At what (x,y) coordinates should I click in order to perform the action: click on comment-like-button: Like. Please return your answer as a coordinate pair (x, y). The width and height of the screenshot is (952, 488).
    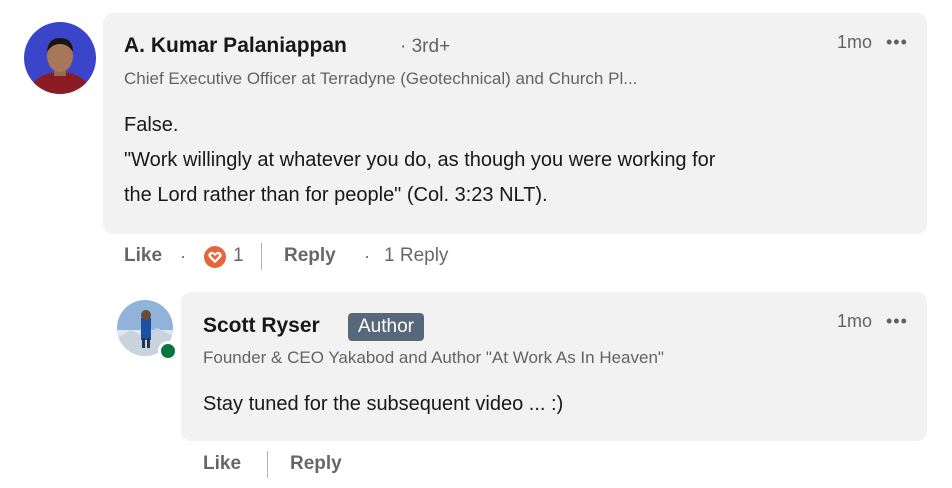
    Looking at the image, I should click on (143, 256).